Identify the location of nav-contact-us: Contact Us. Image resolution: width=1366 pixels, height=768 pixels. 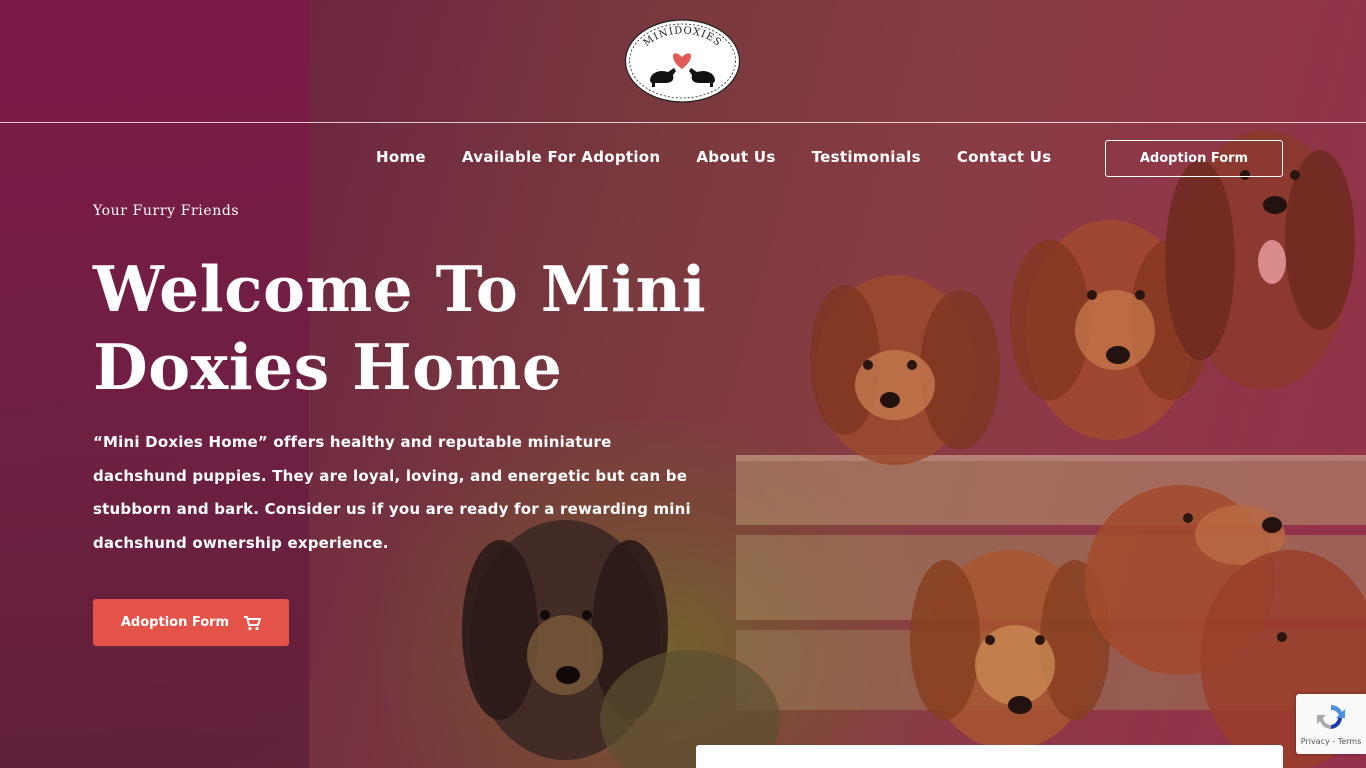
(1004, 157).